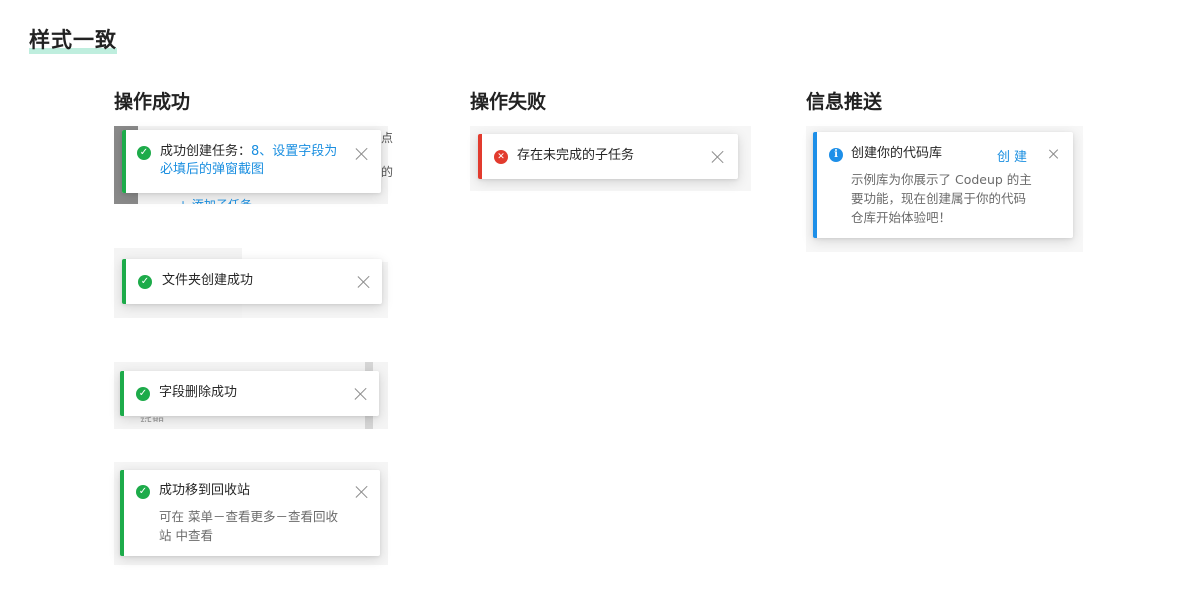  What do you see at coordinates (259, 526) in the screenshot?
I see `toast-detail: 可在 菜单－查看更多－查看回收 站 中查看` at bounding box center [259, 526].